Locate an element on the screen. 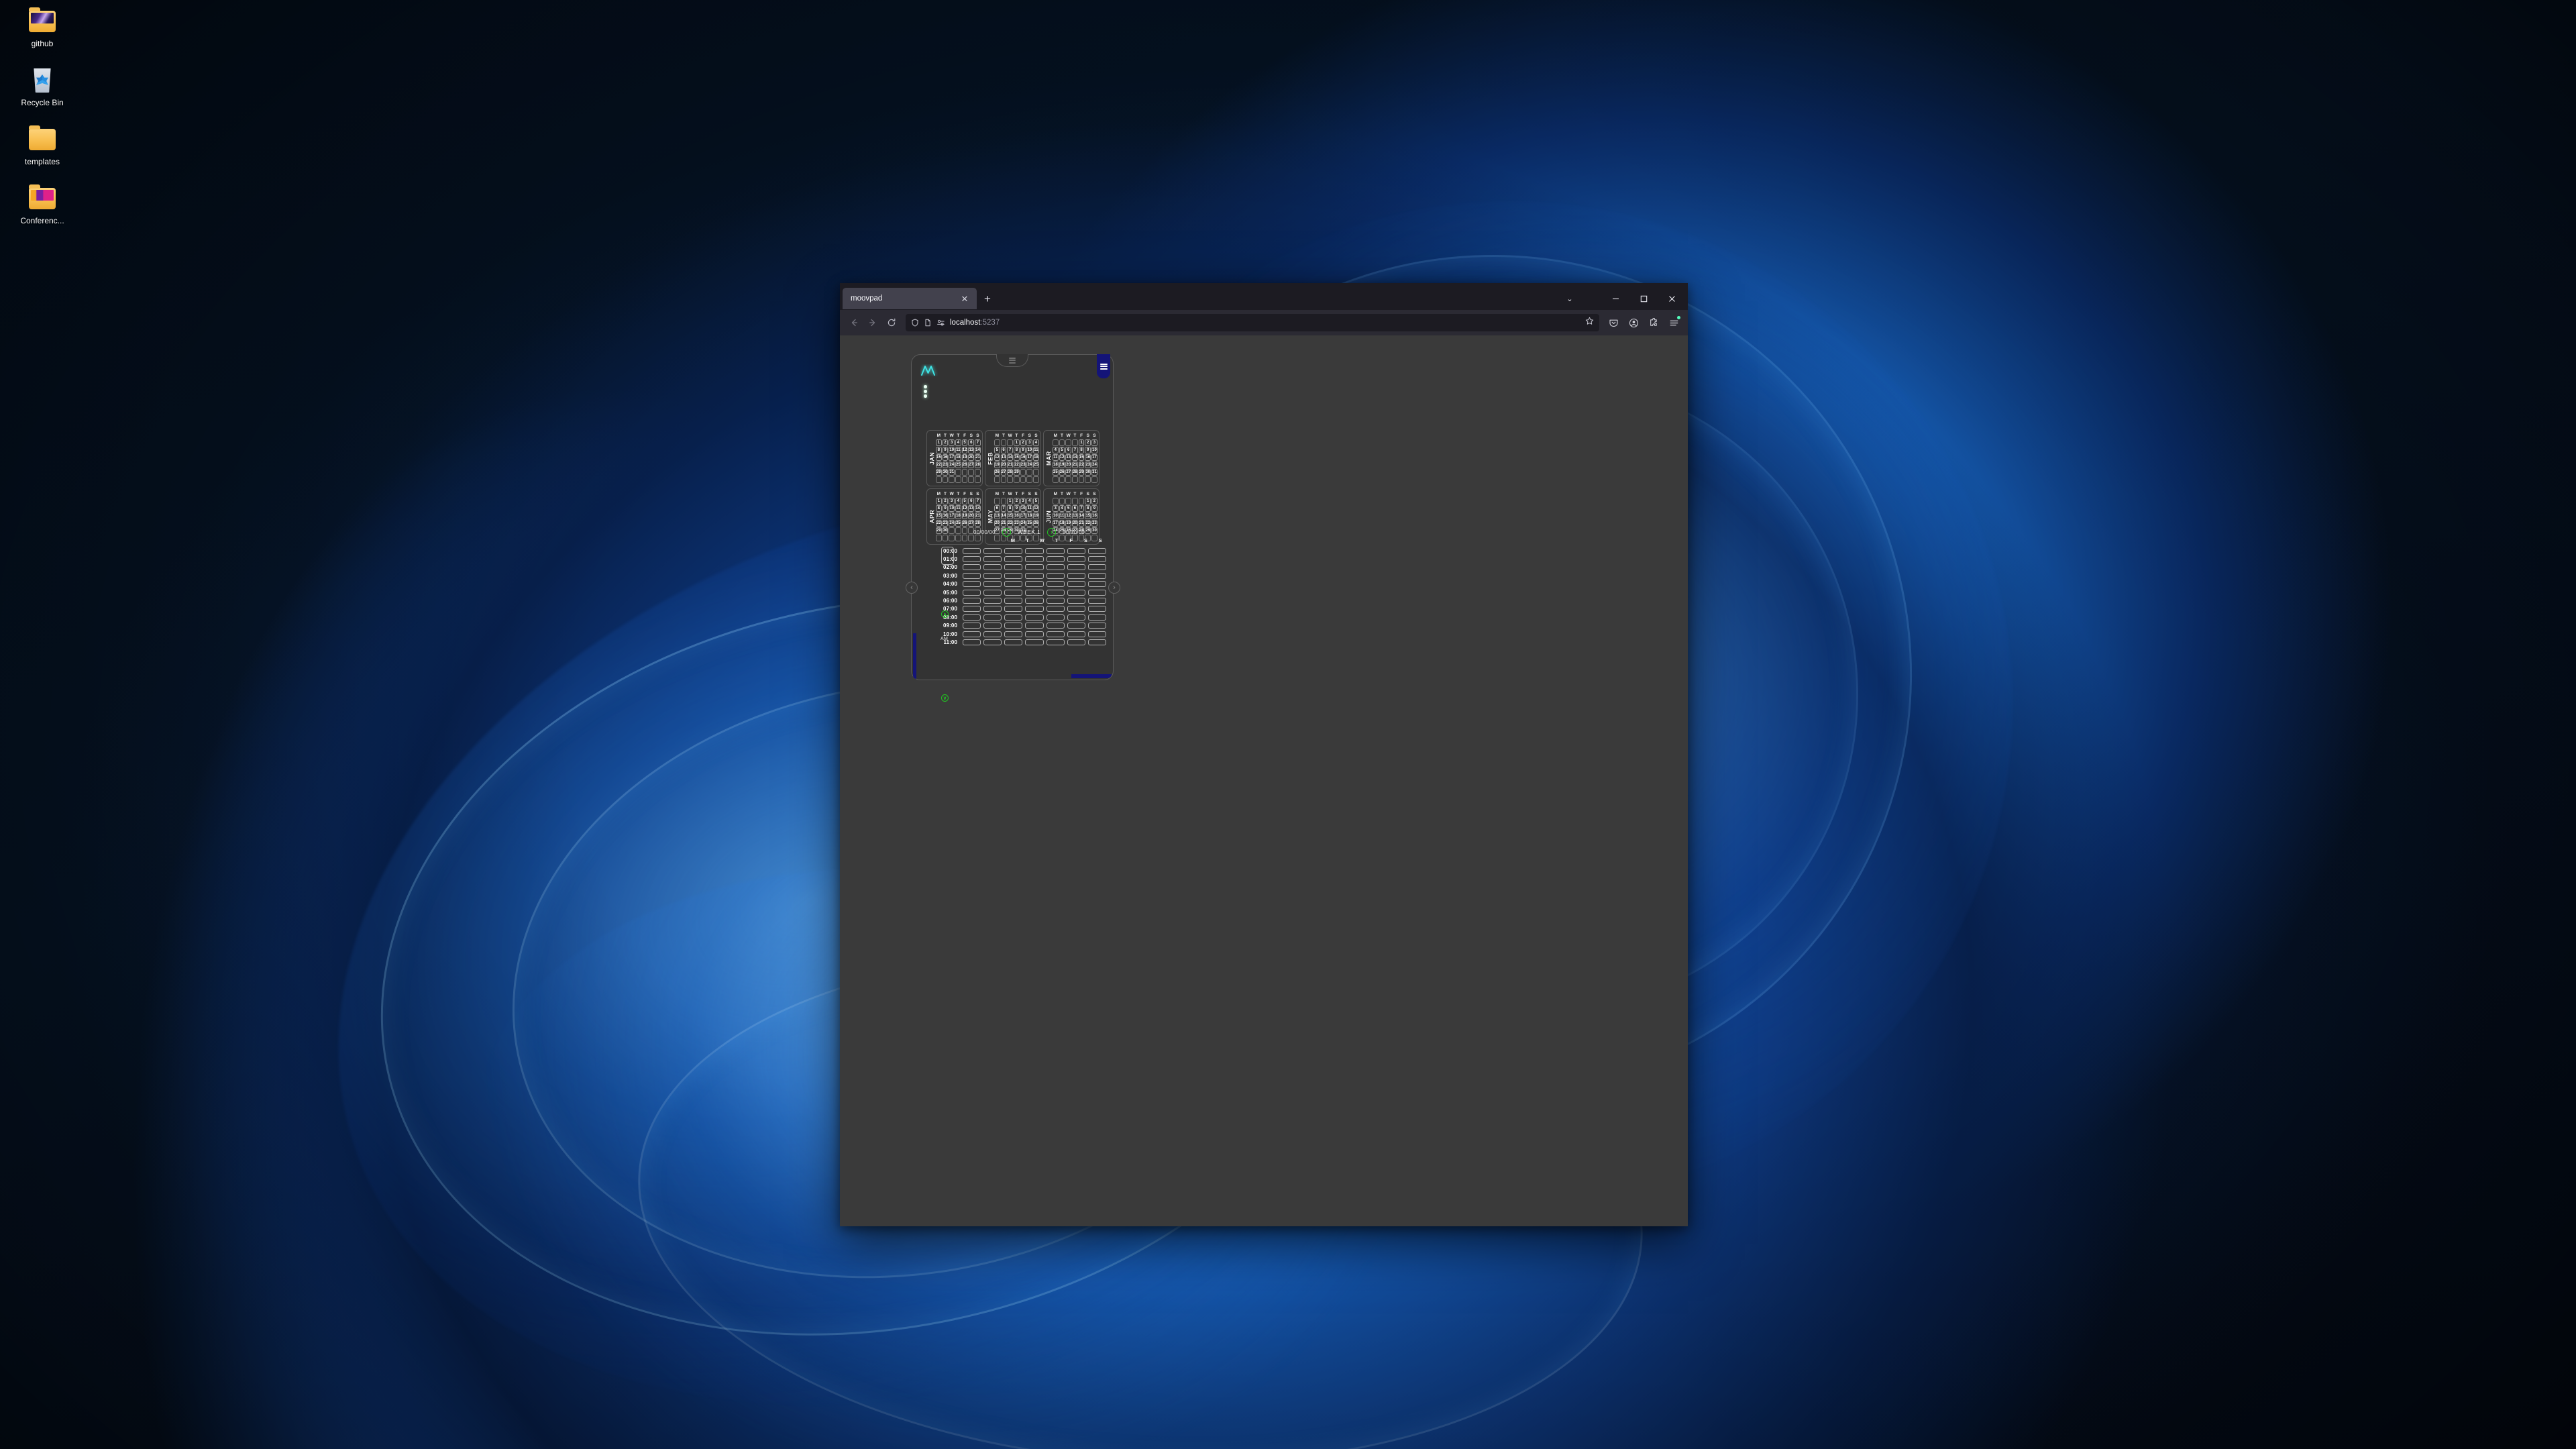 The width and height of the screenshot is (2576, 1449). site-settings-icon is located at coordinates (940, 323).